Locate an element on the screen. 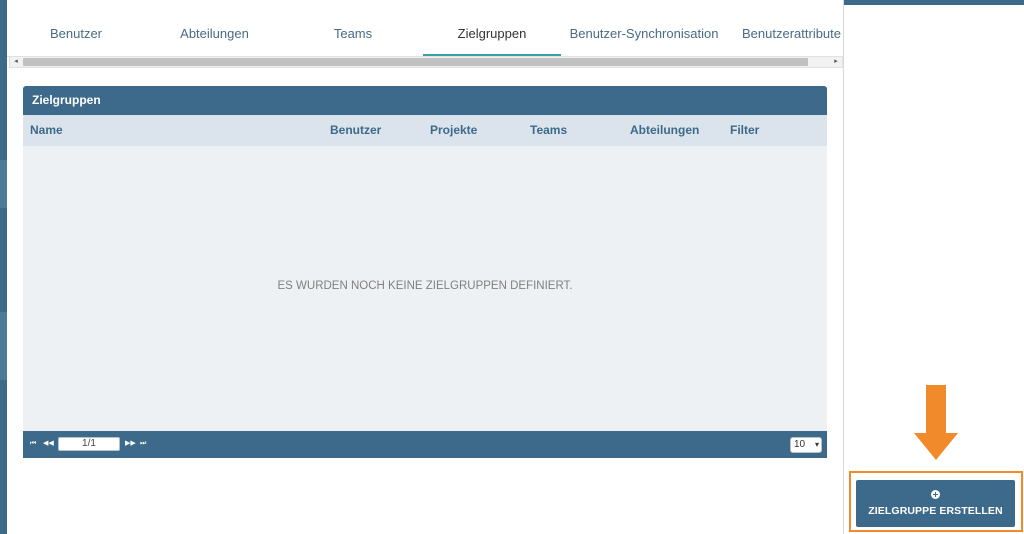  last-page-icon: ⏭ is located at coordinates (143, 444).